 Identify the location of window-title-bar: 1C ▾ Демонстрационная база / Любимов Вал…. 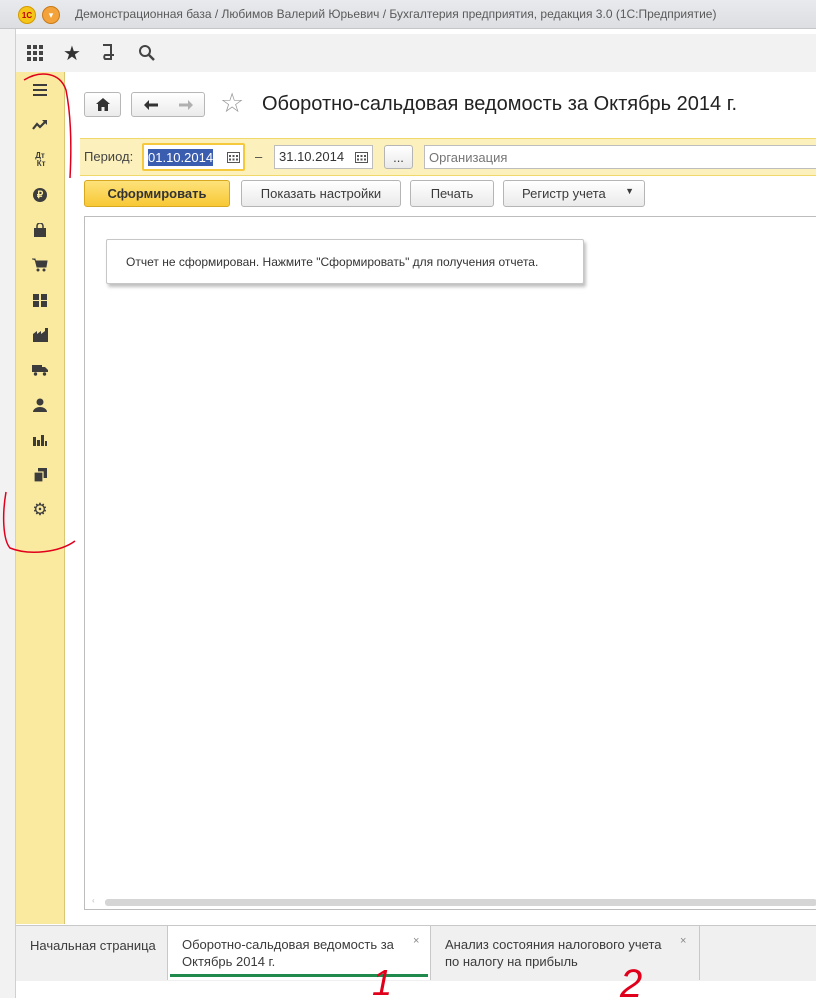
(408, 14).